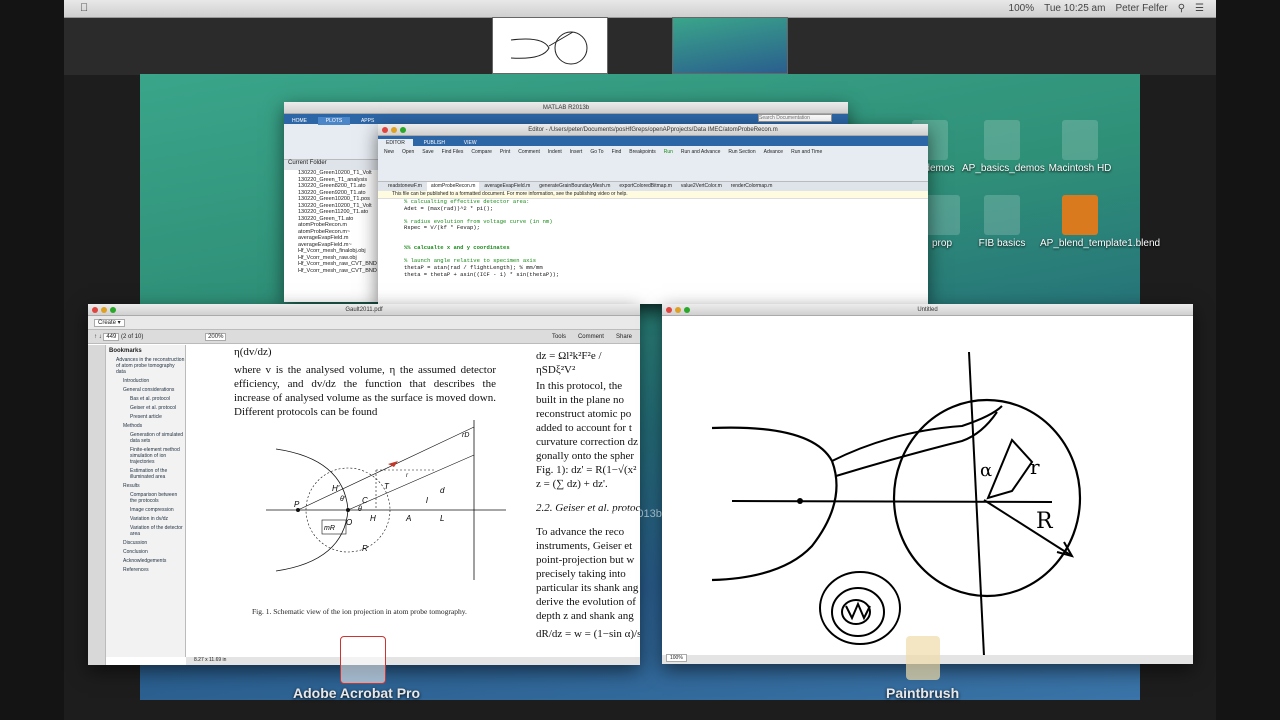  I want to click on bookmark-item: Results, so click(145, 486).